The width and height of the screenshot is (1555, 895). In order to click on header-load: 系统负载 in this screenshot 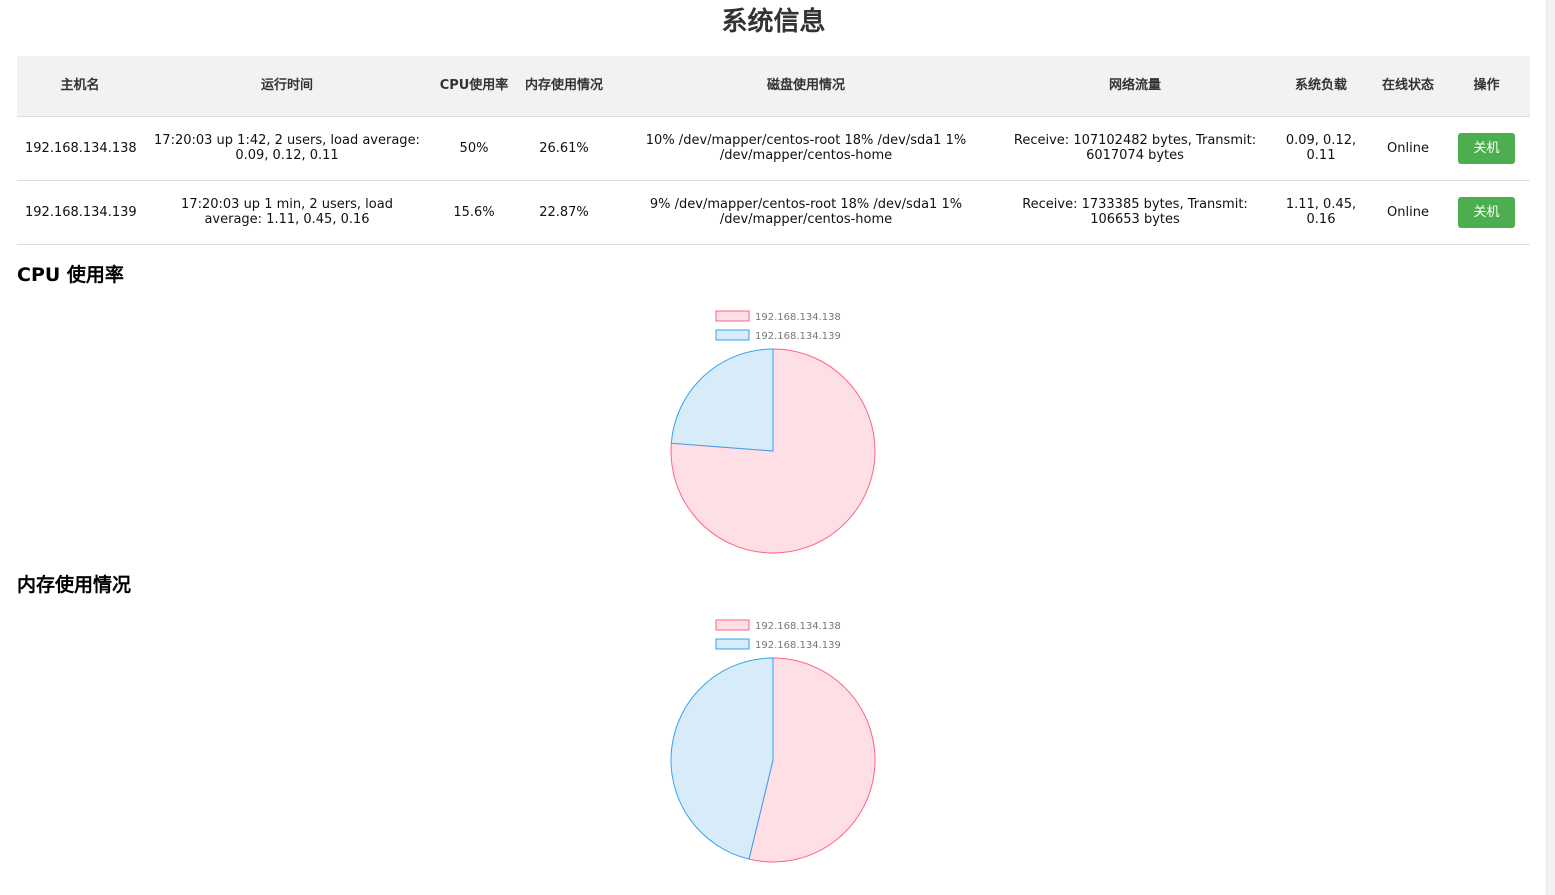, I will do `click(1320, 85)`.